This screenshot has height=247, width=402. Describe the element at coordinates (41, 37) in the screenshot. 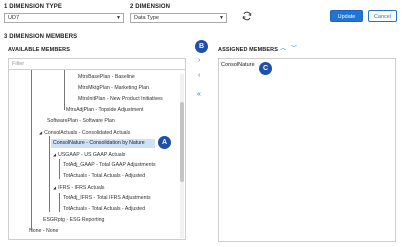

I see `members-section-label: 3 DIMENSION MEMBERS` at that location.